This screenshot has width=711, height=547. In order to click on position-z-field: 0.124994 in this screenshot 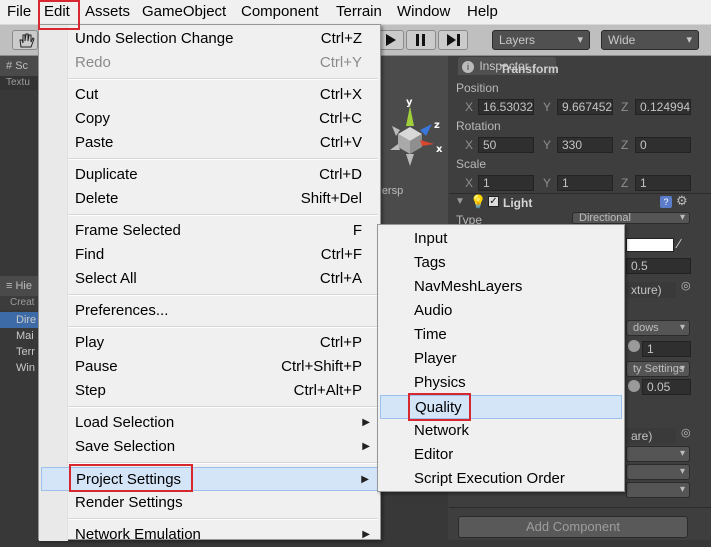, I will do `click(663, 107)`.